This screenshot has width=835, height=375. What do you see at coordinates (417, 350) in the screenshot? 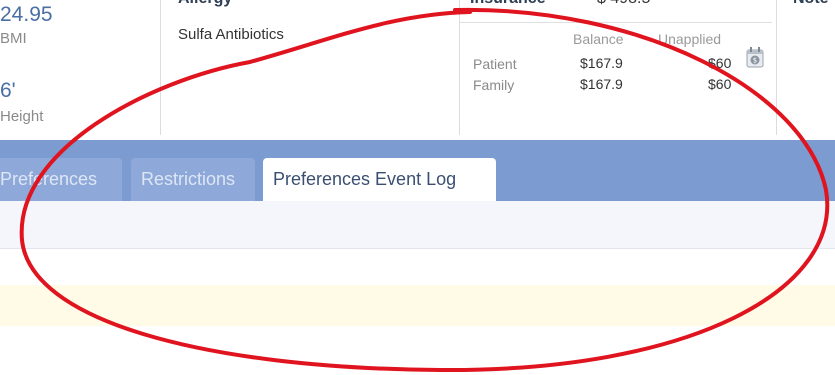
I see `log-empty-area` at bounding box center [417, 350].